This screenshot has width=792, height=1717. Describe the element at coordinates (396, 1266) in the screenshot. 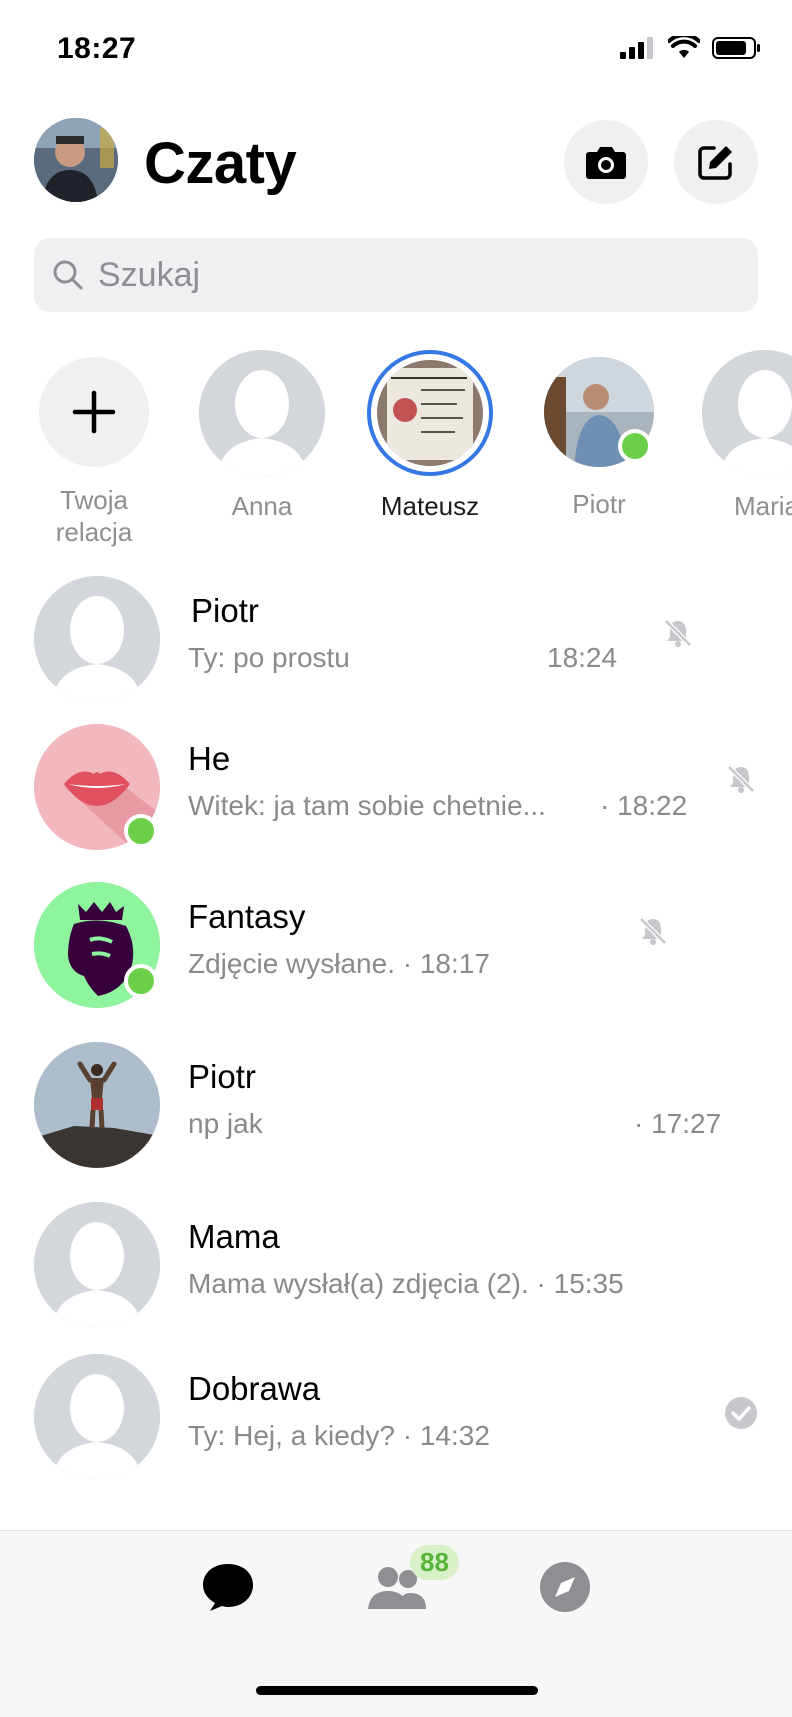

I see `chat-row: Mama Mama wysłał(a) zdjęcia (2). · 15:35` at that location.